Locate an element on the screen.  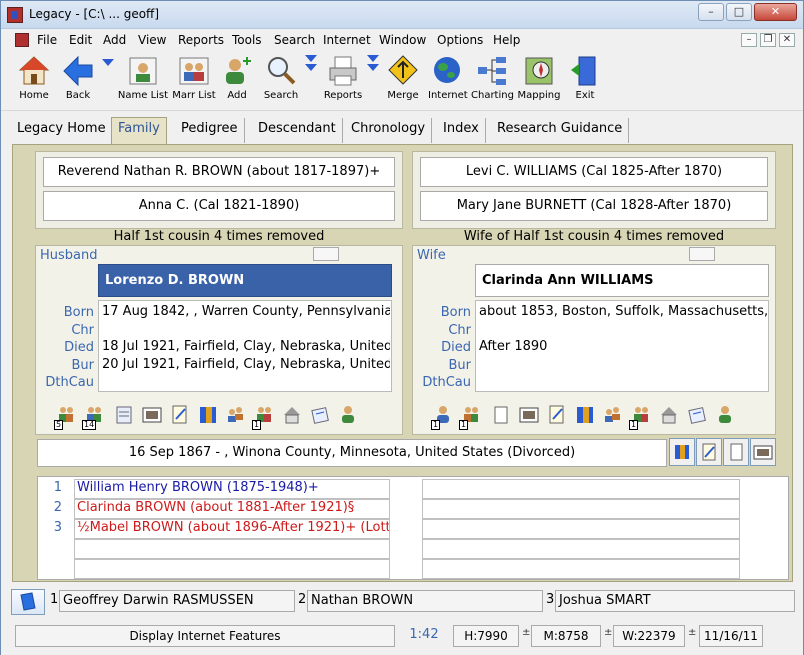
menu-edit: Edit is located at coordinates (80, 40).